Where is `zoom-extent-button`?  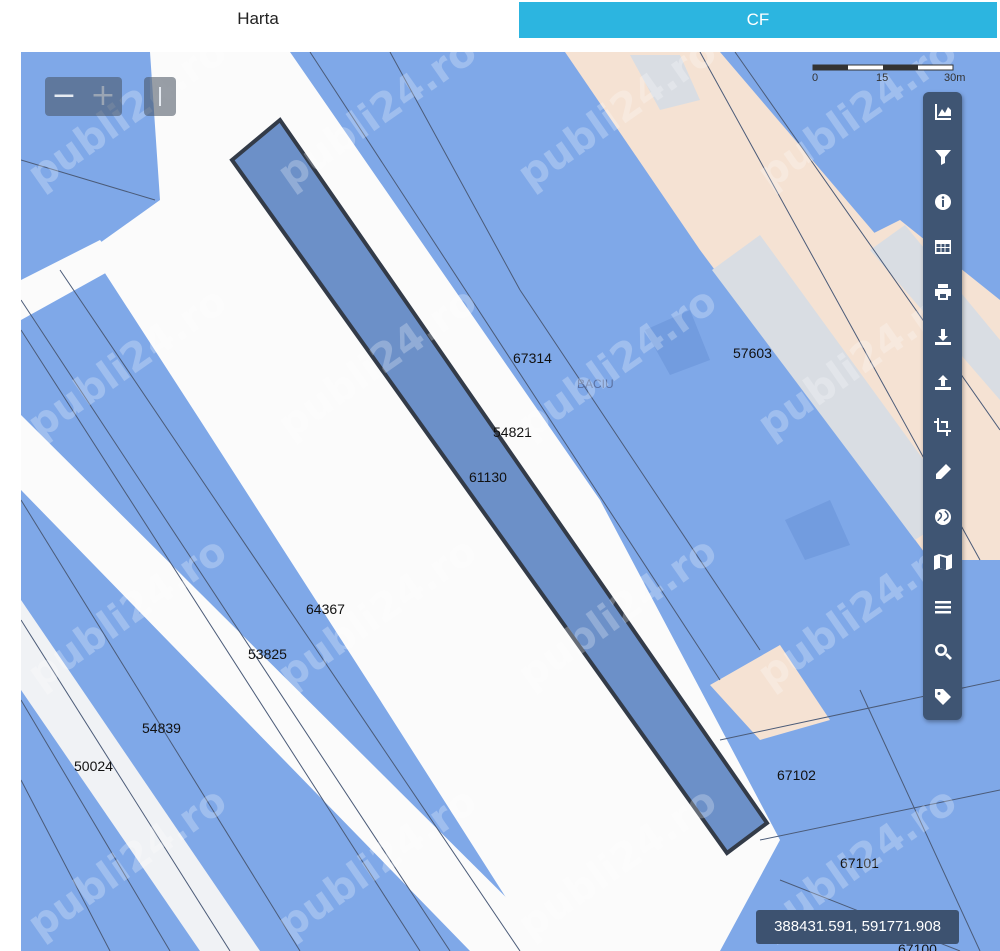 zoom-extent-button is located at coordinates (160, 96).